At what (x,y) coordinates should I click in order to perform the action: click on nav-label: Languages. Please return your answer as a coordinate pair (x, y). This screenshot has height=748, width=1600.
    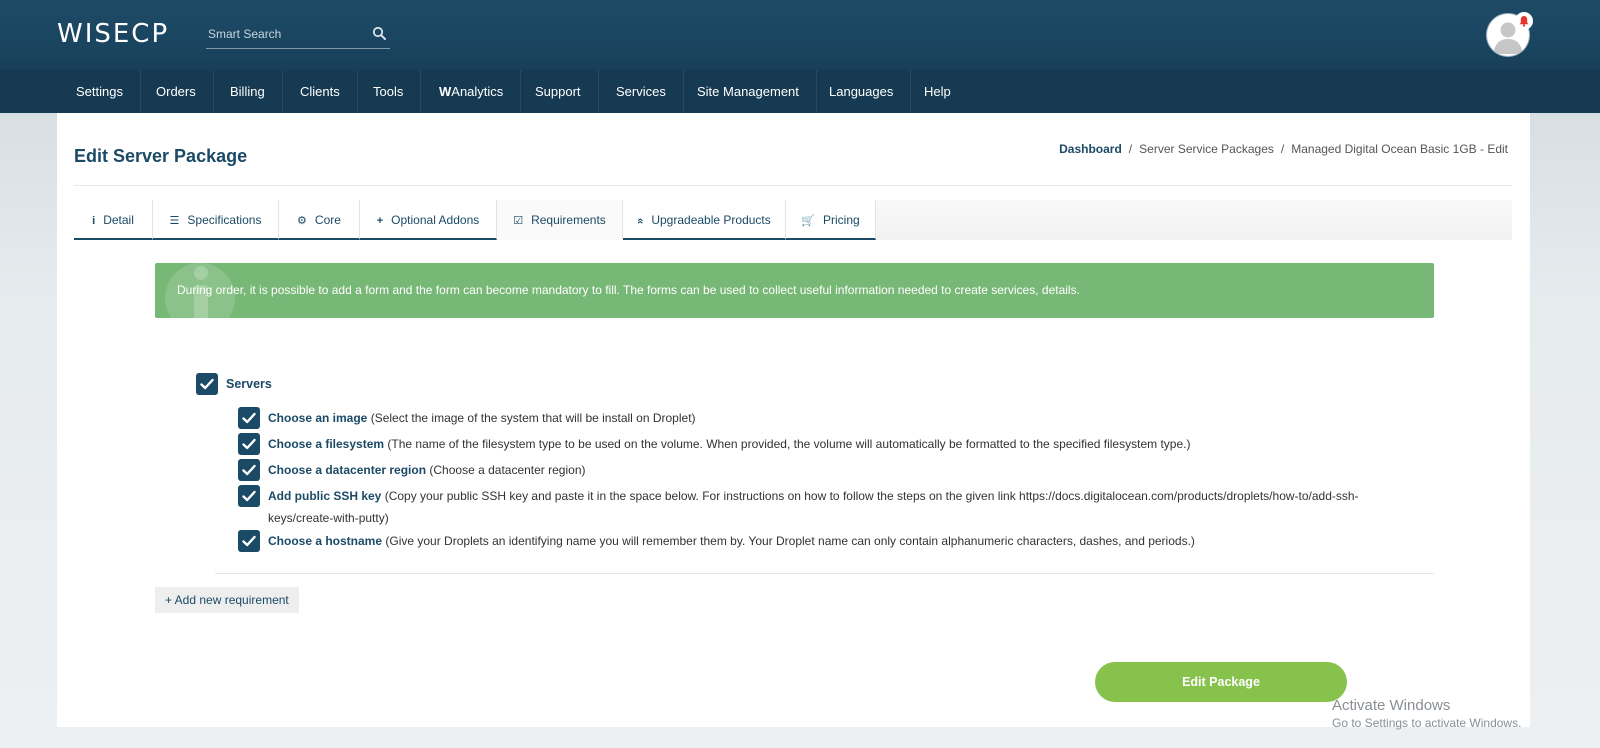
    Looking at the image, I should click on (861, 91).